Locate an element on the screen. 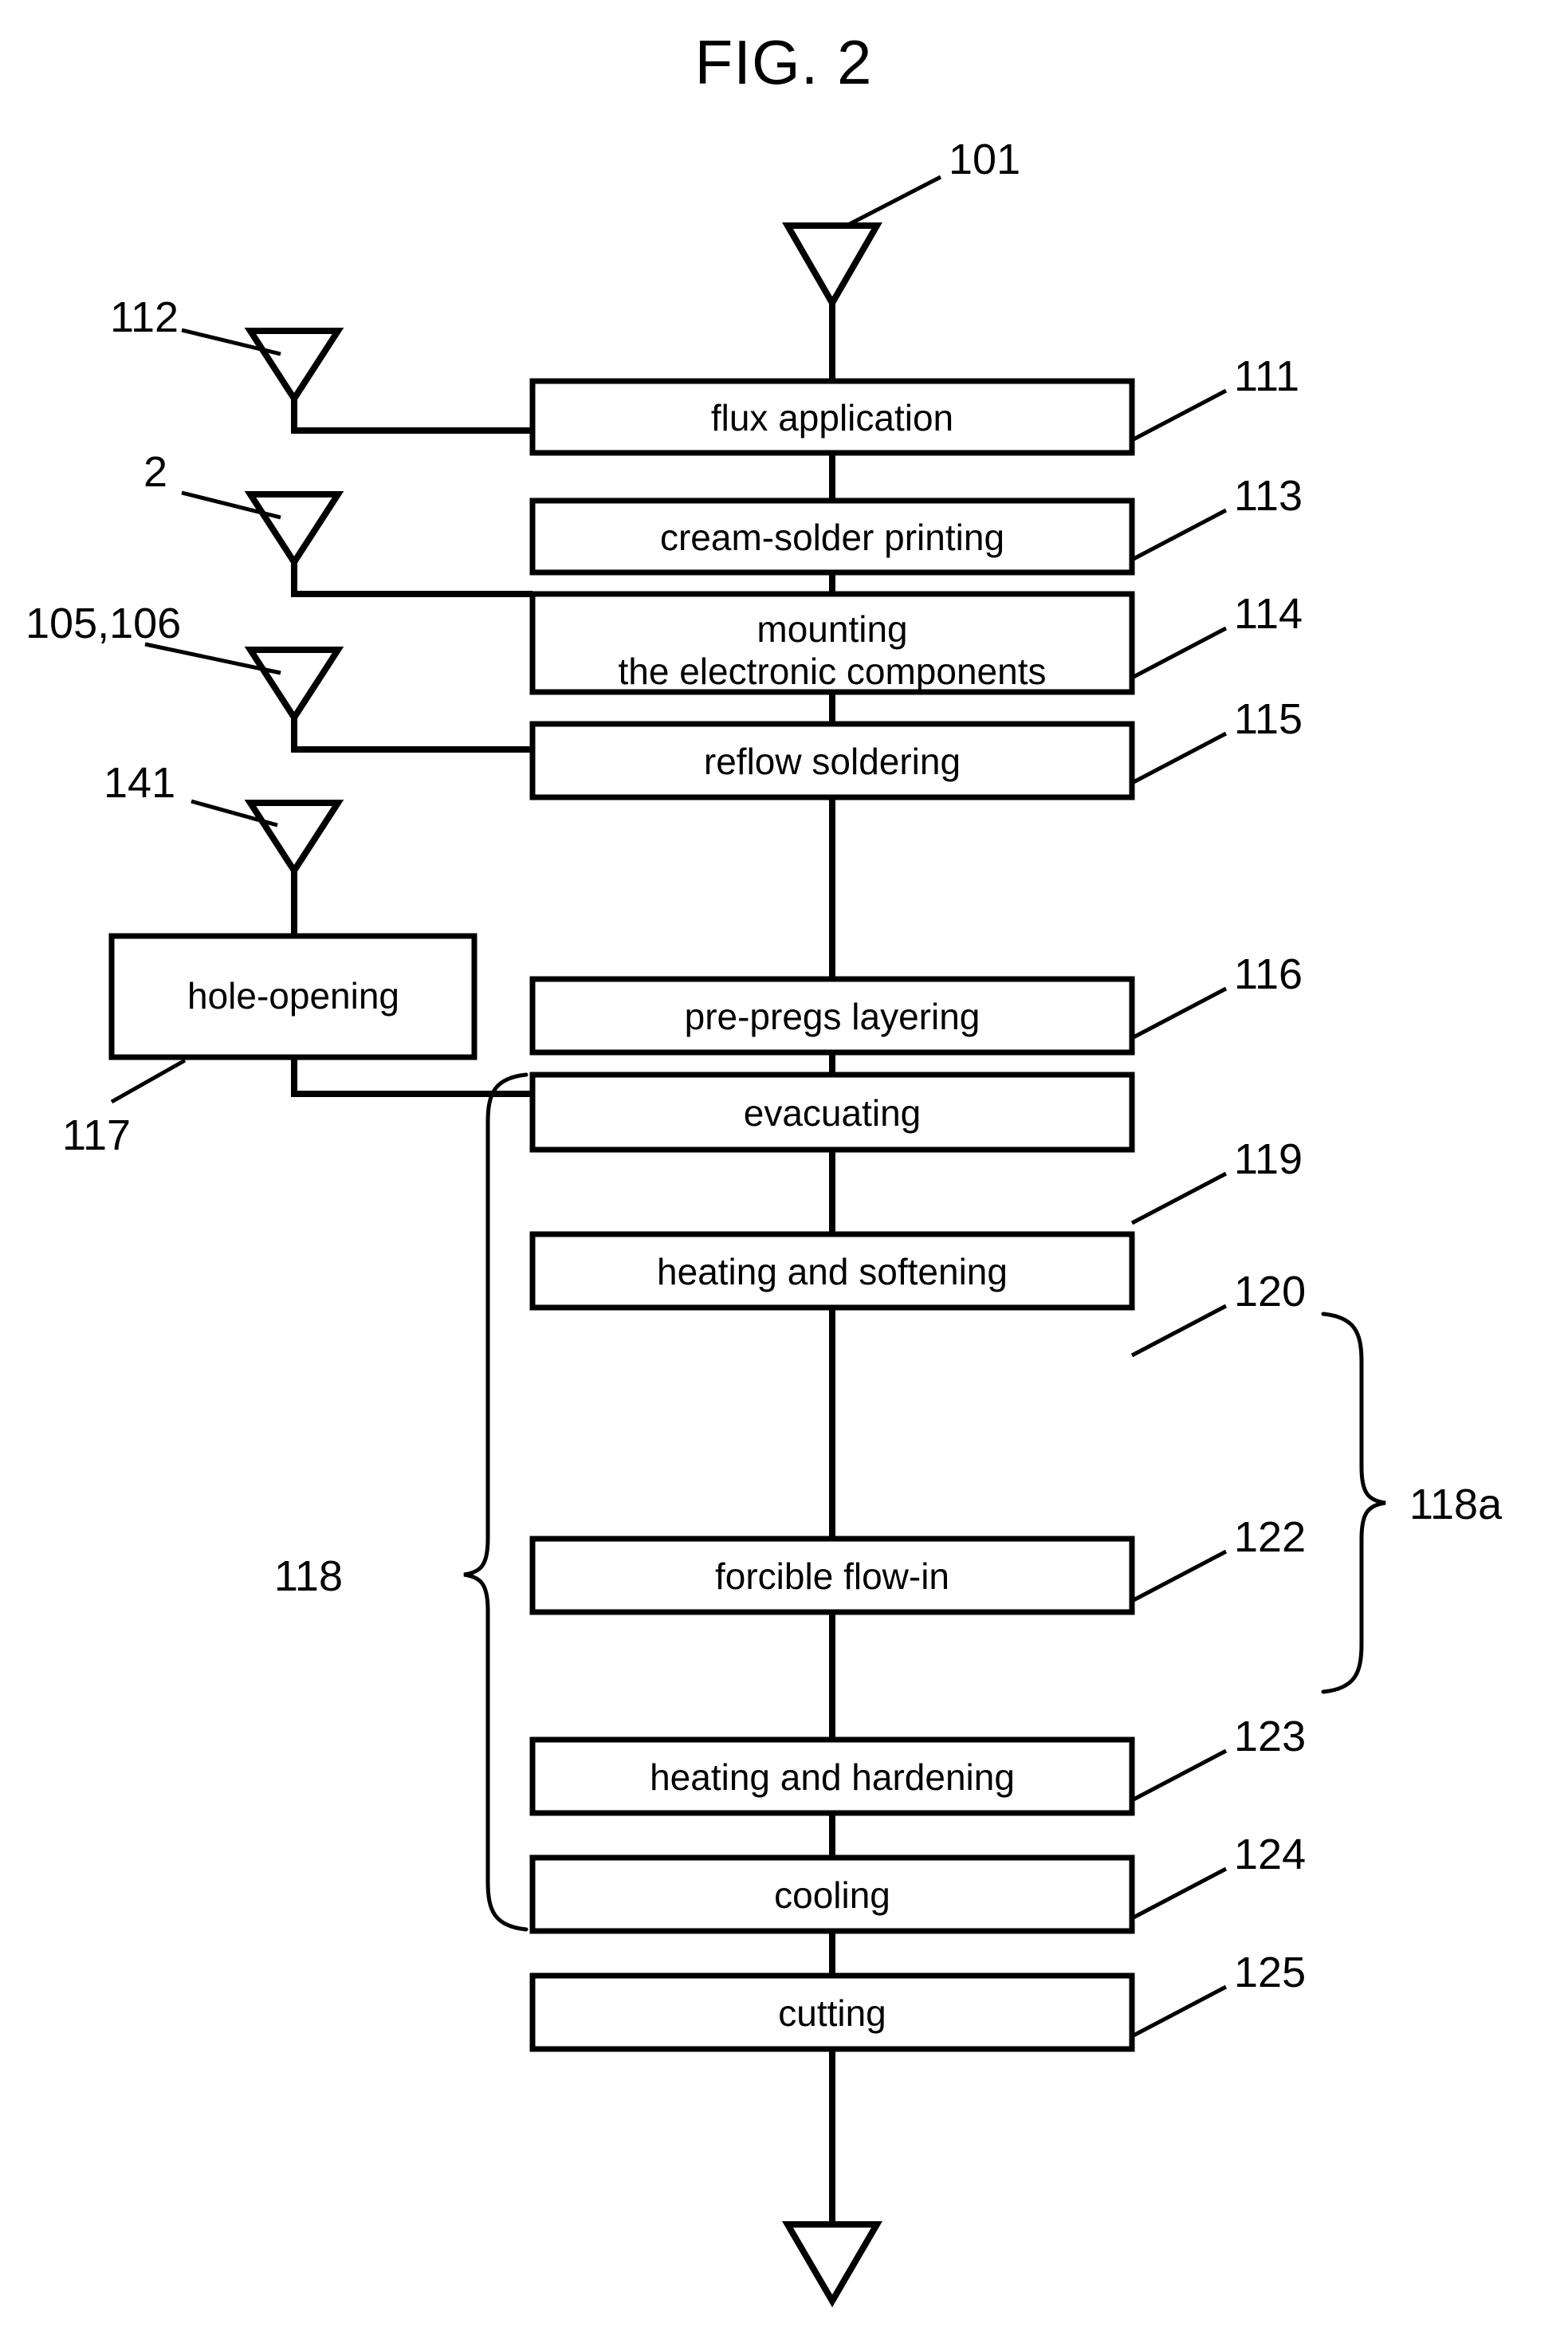 Image resolution: width=1568 pixels, height=2344 pixels. process-box-forcible-flow-in: forcible flow-in is located at coordinates (832, 1575).